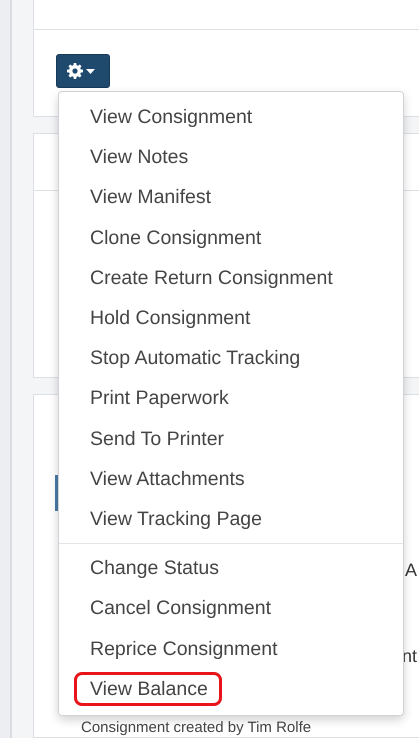  I want to click on menu-item: View Attachments, so click(167, 479).